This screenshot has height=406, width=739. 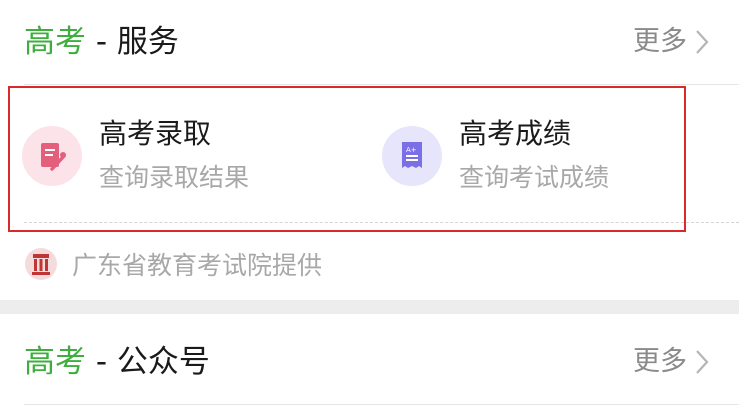 I want to click on tile-admission-title: 高考录取, so click(x=155, y=133).